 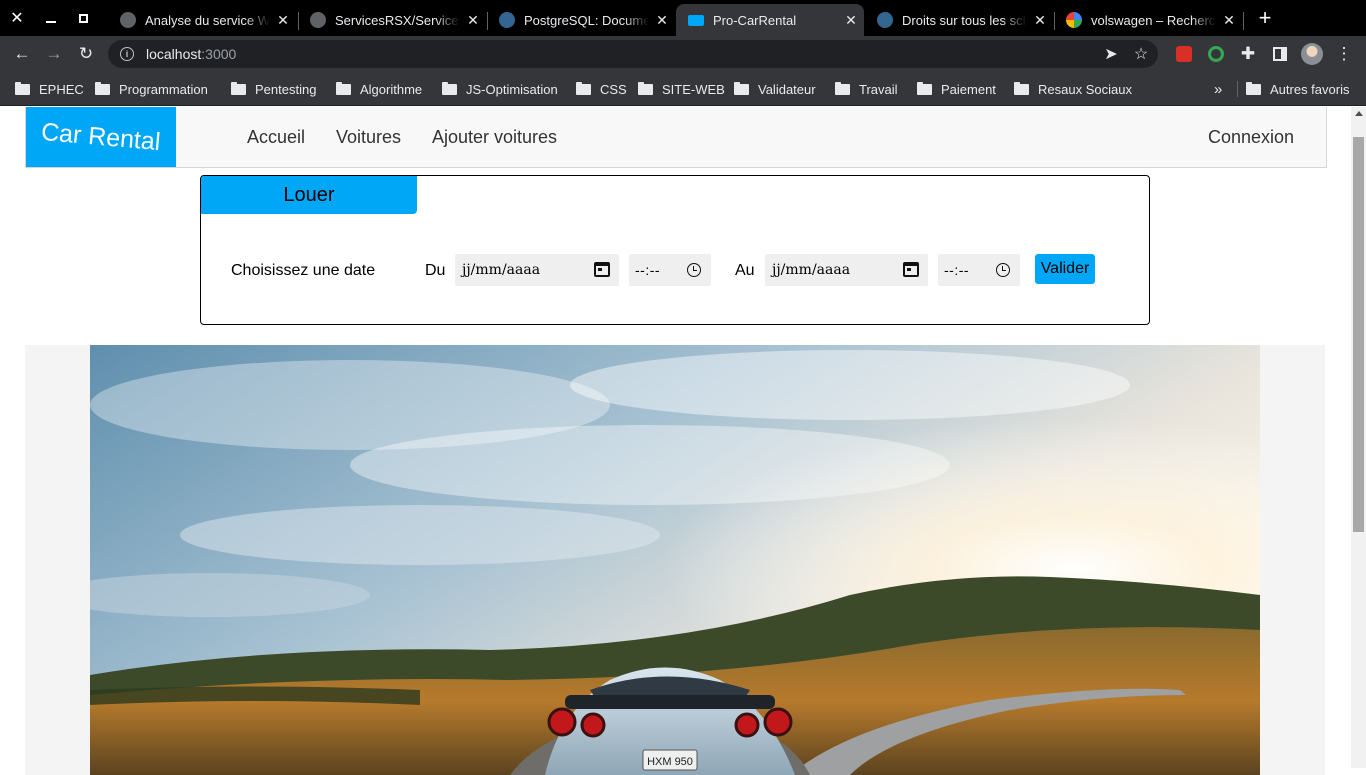 I want to click on side-panel-icon, so click(x=1280, y=54).